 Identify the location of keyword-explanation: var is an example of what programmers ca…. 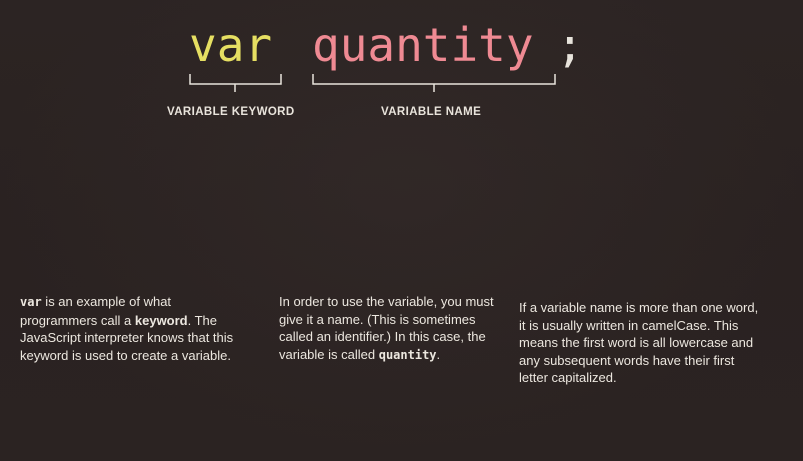
(134, 328).